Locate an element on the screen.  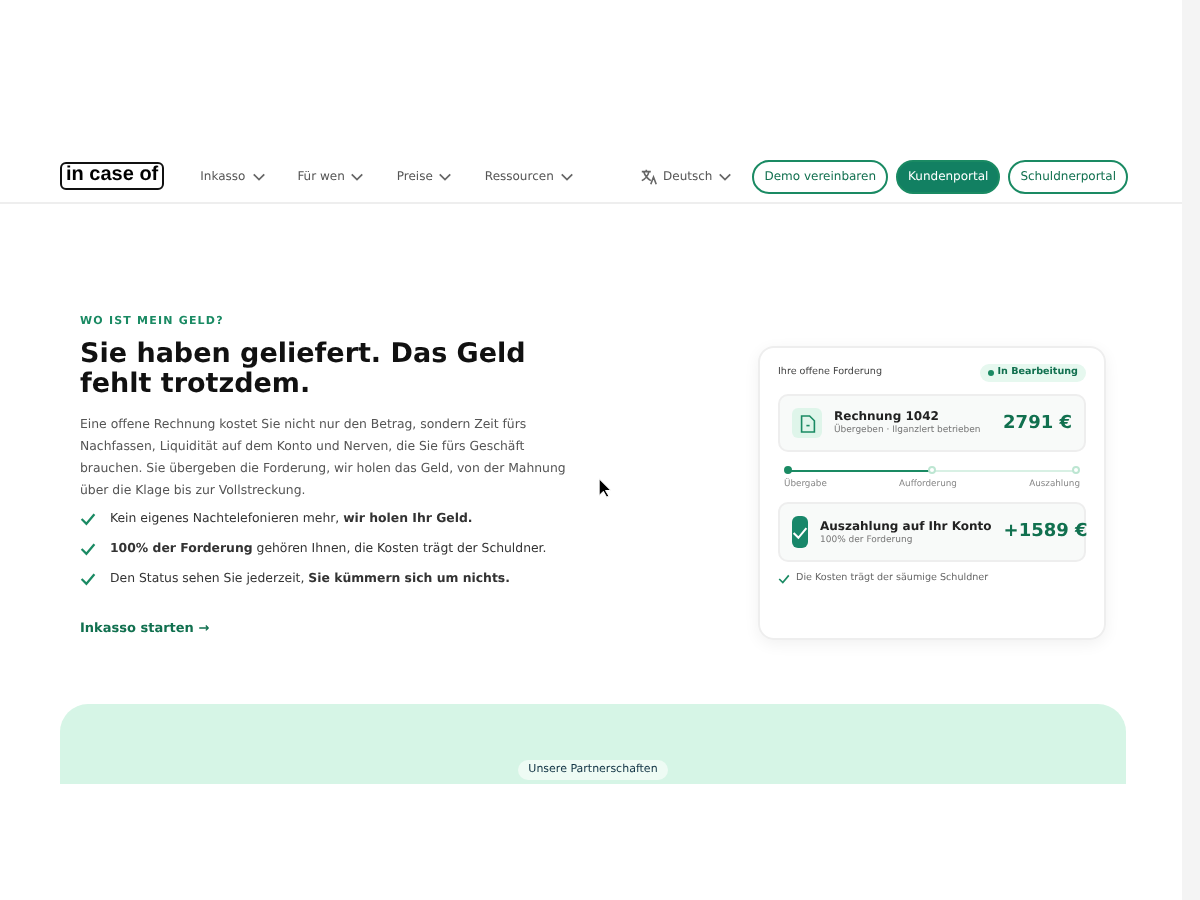
hero-title: Sie haben geliefert. Das Geld fehlt trotzdem. is located at coordinates (304, 370).